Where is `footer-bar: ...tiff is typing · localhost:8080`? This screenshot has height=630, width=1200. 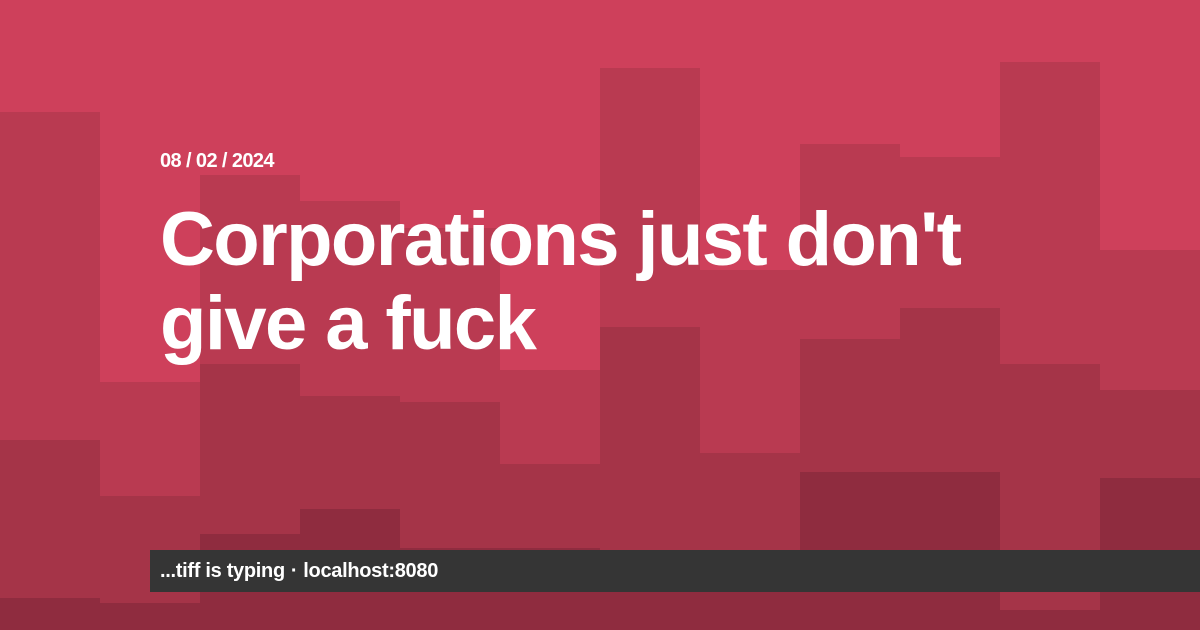
footer-bar: ...tiff is typing · localhost:8080 is located at coordinates (675, 571).